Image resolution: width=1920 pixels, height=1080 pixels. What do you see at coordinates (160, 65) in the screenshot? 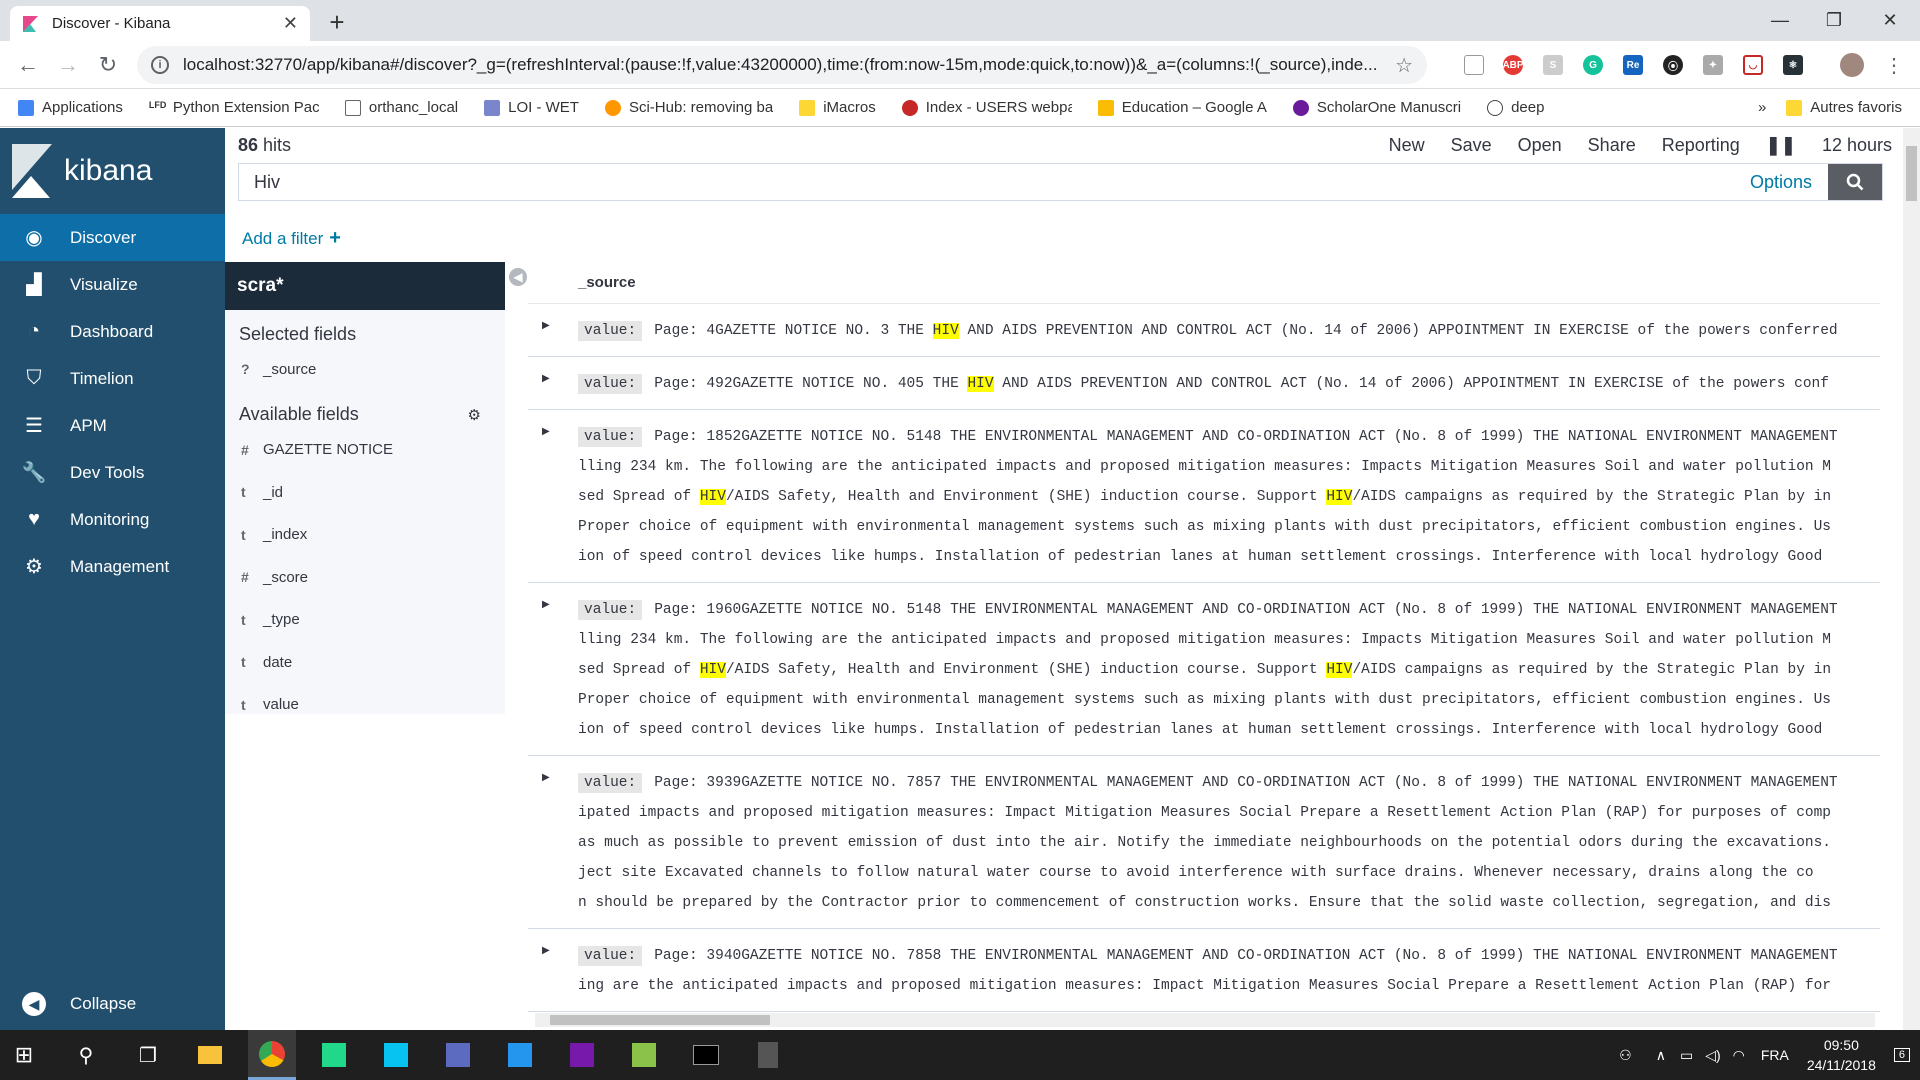
I see `info-icon: i` at bounding box center [160, 65].